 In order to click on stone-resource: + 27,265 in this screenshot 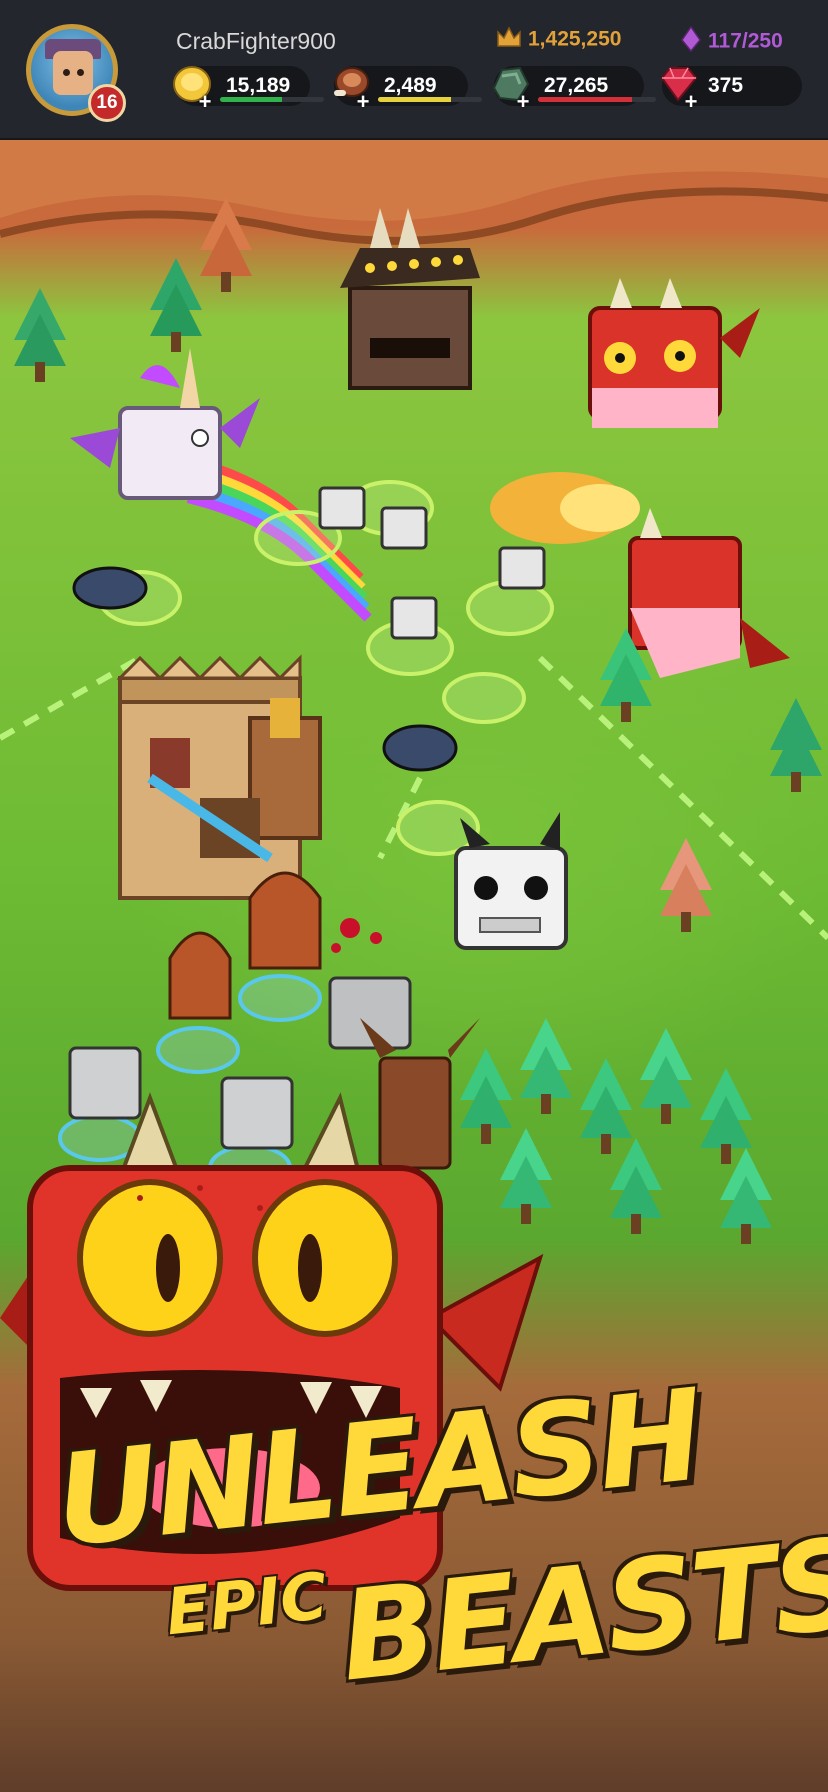, I will do `click(574, 89)`.